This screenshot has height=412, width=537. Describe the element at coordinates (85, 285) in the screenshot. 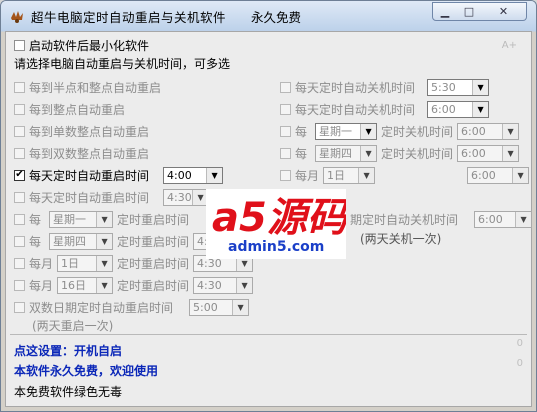

I see `monthly-restart-2-day-select: 16日 ▼` at that location.